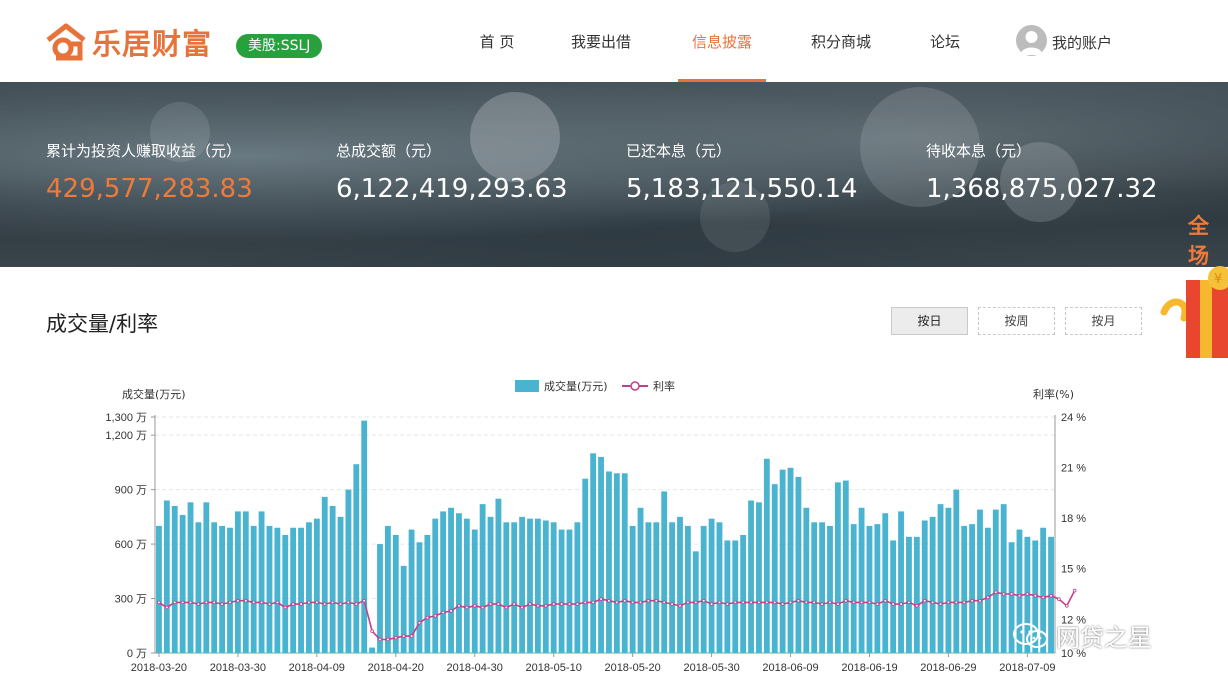 This screenshot has width=1228, height=690. I want to click on gift-box-icon: ¥, so click(1194, 310).